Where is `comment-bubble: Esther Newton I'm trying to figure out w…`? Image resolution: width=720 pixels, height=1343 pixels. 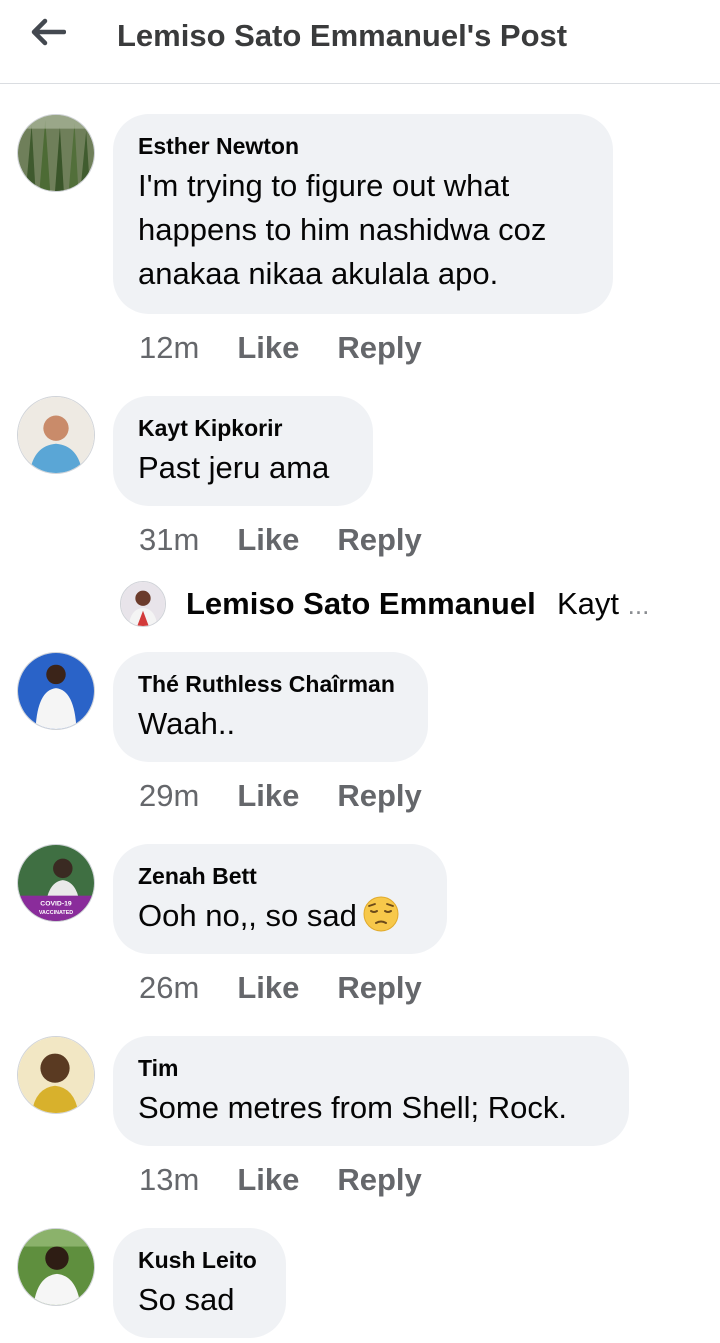 comment-bubble: Esther Newton I'm trying to figure out w… is located at coordinates (363, 214).